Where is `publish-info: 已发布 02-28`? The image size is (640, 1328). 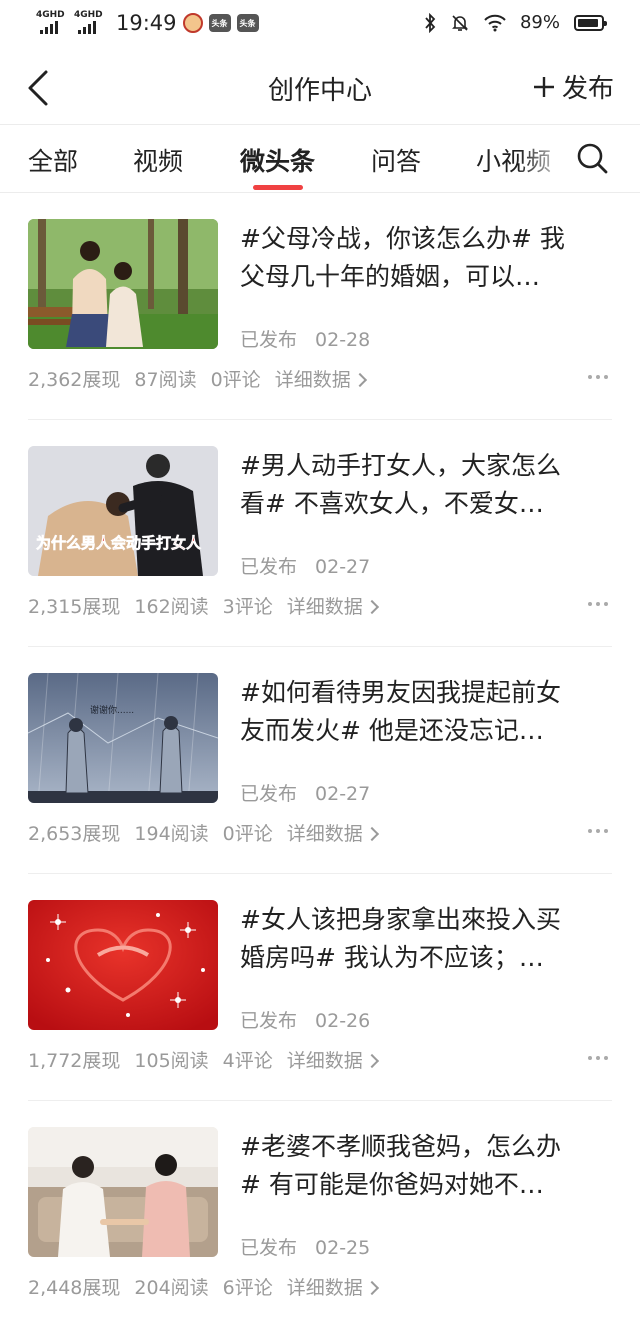
publish-info: 已发布 02-28 is located at coordinates (305, 338).